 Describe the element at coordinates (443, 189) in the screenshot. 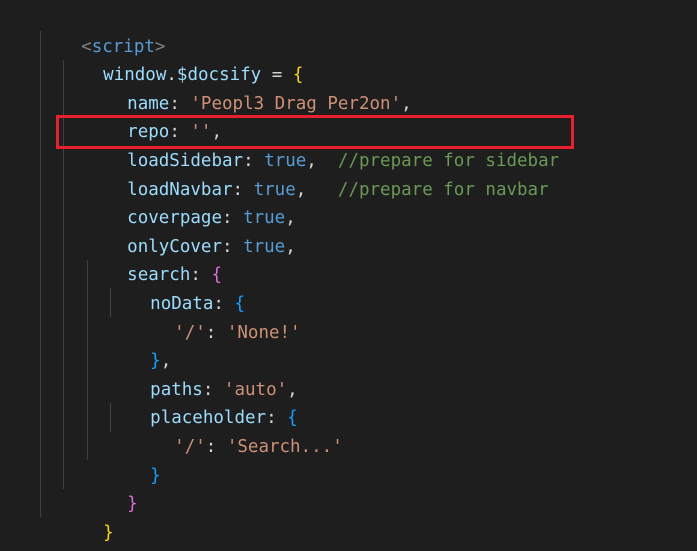

I see `line-comment: //prepare for navbar` at that location.